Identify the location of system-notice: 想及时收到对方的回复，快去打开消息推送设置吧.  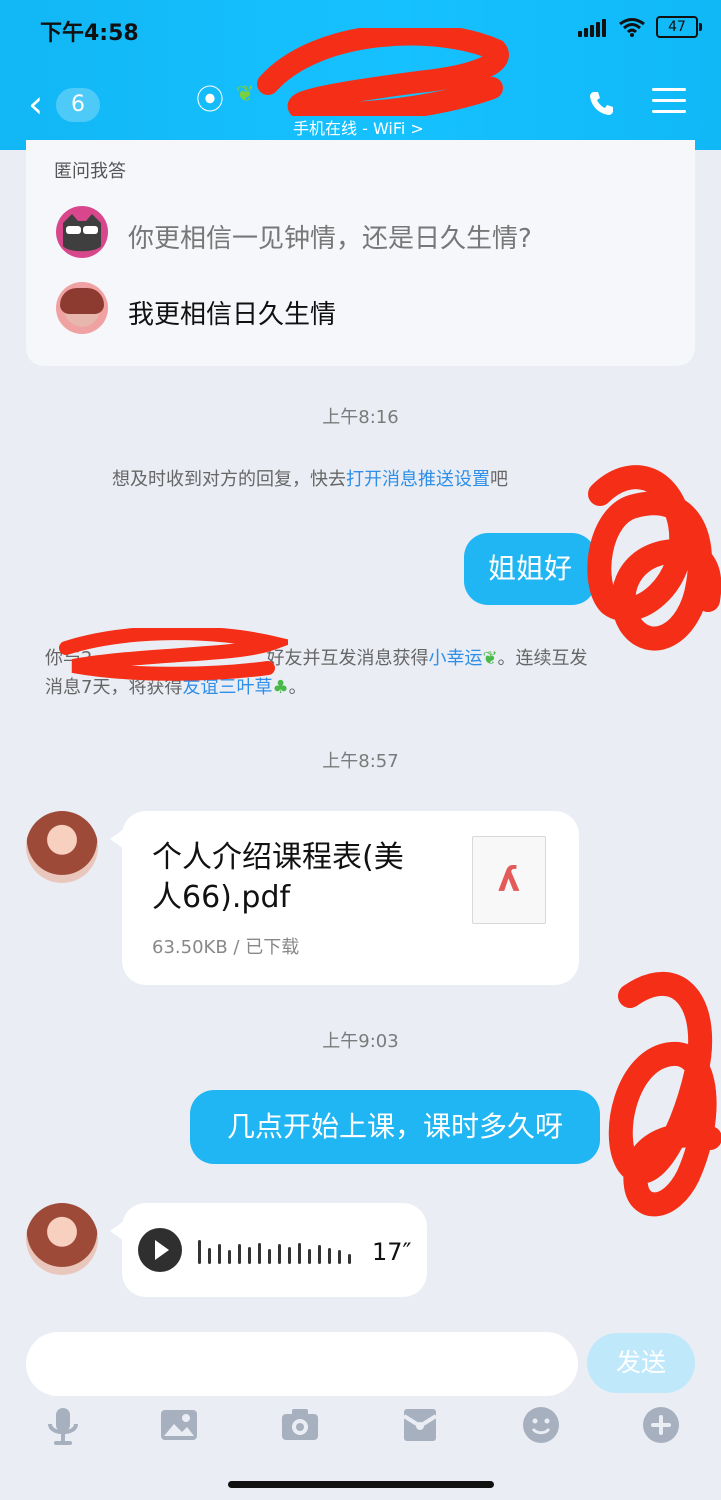
(310, 479).